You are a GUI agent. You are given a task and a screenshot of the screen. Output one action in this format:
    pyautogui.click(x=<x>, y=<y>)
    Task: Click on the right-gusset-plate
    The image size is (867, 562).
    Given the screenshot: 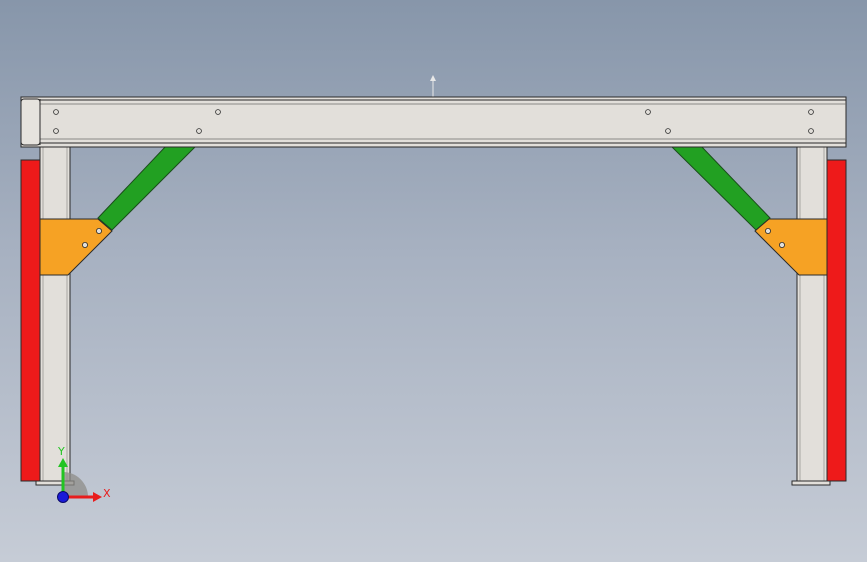 What is the action you would take?
    pyautogui.click(x=791, y=247)
    